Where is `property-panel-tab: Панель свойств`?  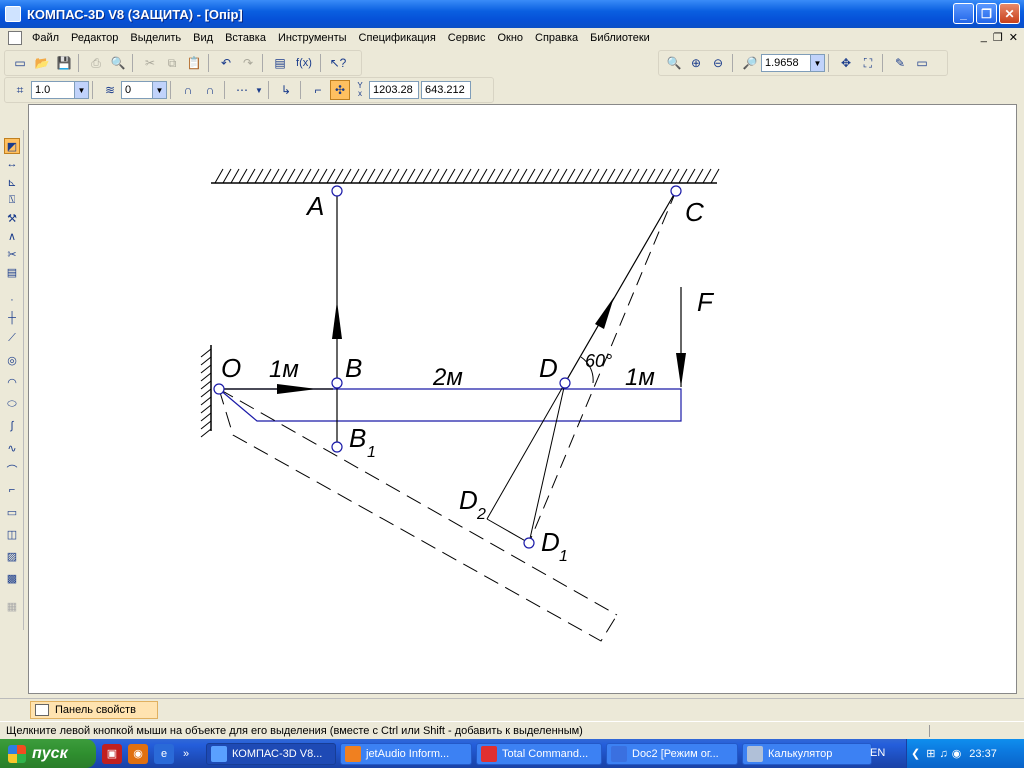 property-panel-tab: Панель свойств is located at coordinates (94, 710).